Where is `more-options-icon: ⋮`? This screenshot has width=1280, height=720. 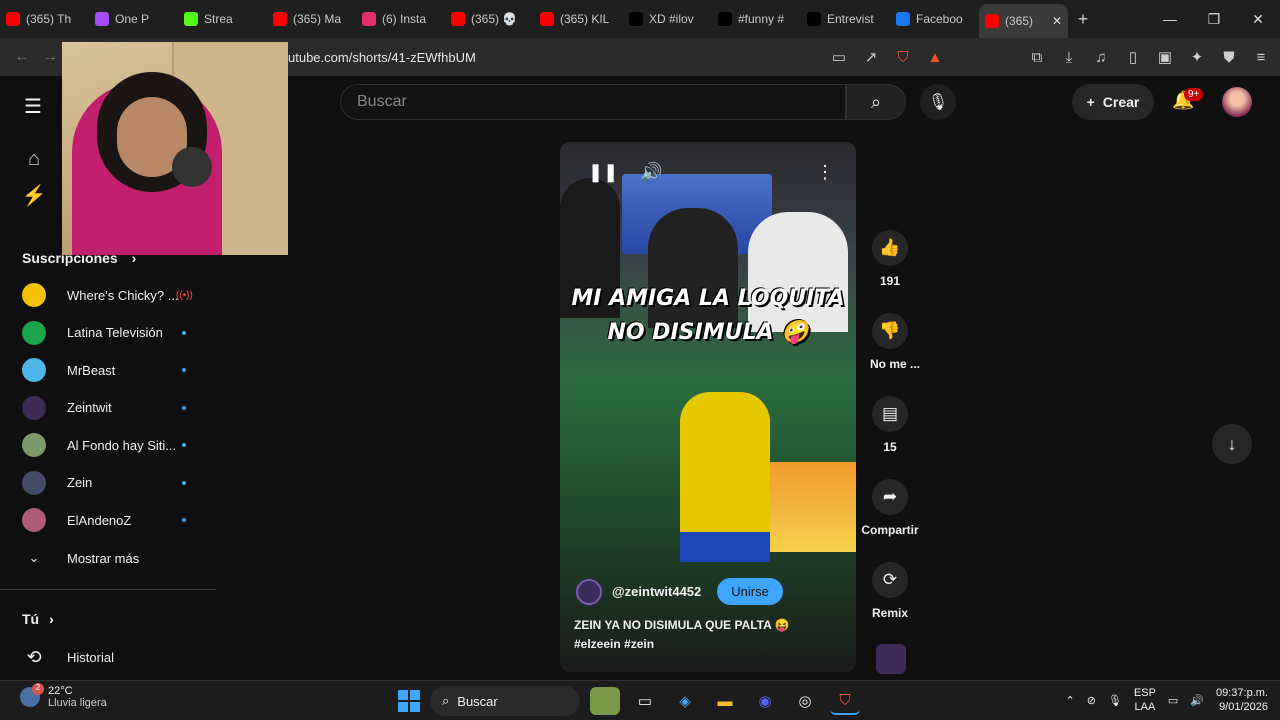 more-options-icon: ⋮ is located at coordinates (825, 172).